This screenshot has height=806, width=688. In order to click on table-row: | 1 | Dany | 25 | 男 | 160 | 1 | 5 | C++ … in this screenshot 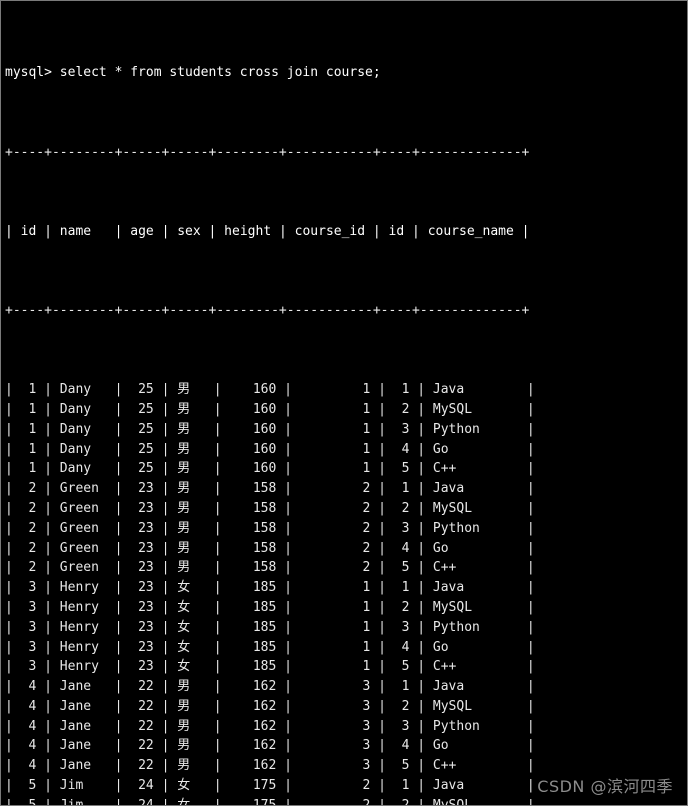, I will do `click(270, 469)`.